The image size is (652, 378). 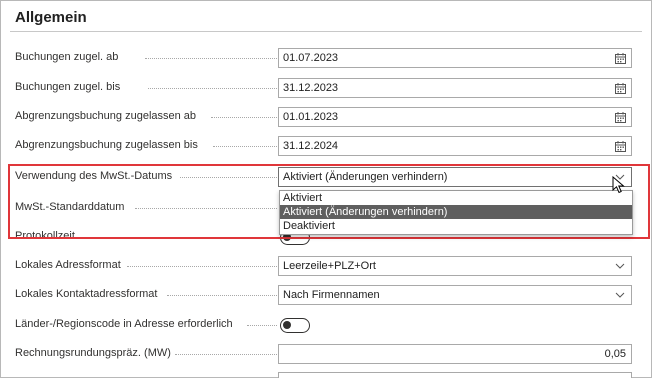 I want to click on field-value: 01.01.2023, so click(x=311, y=117).